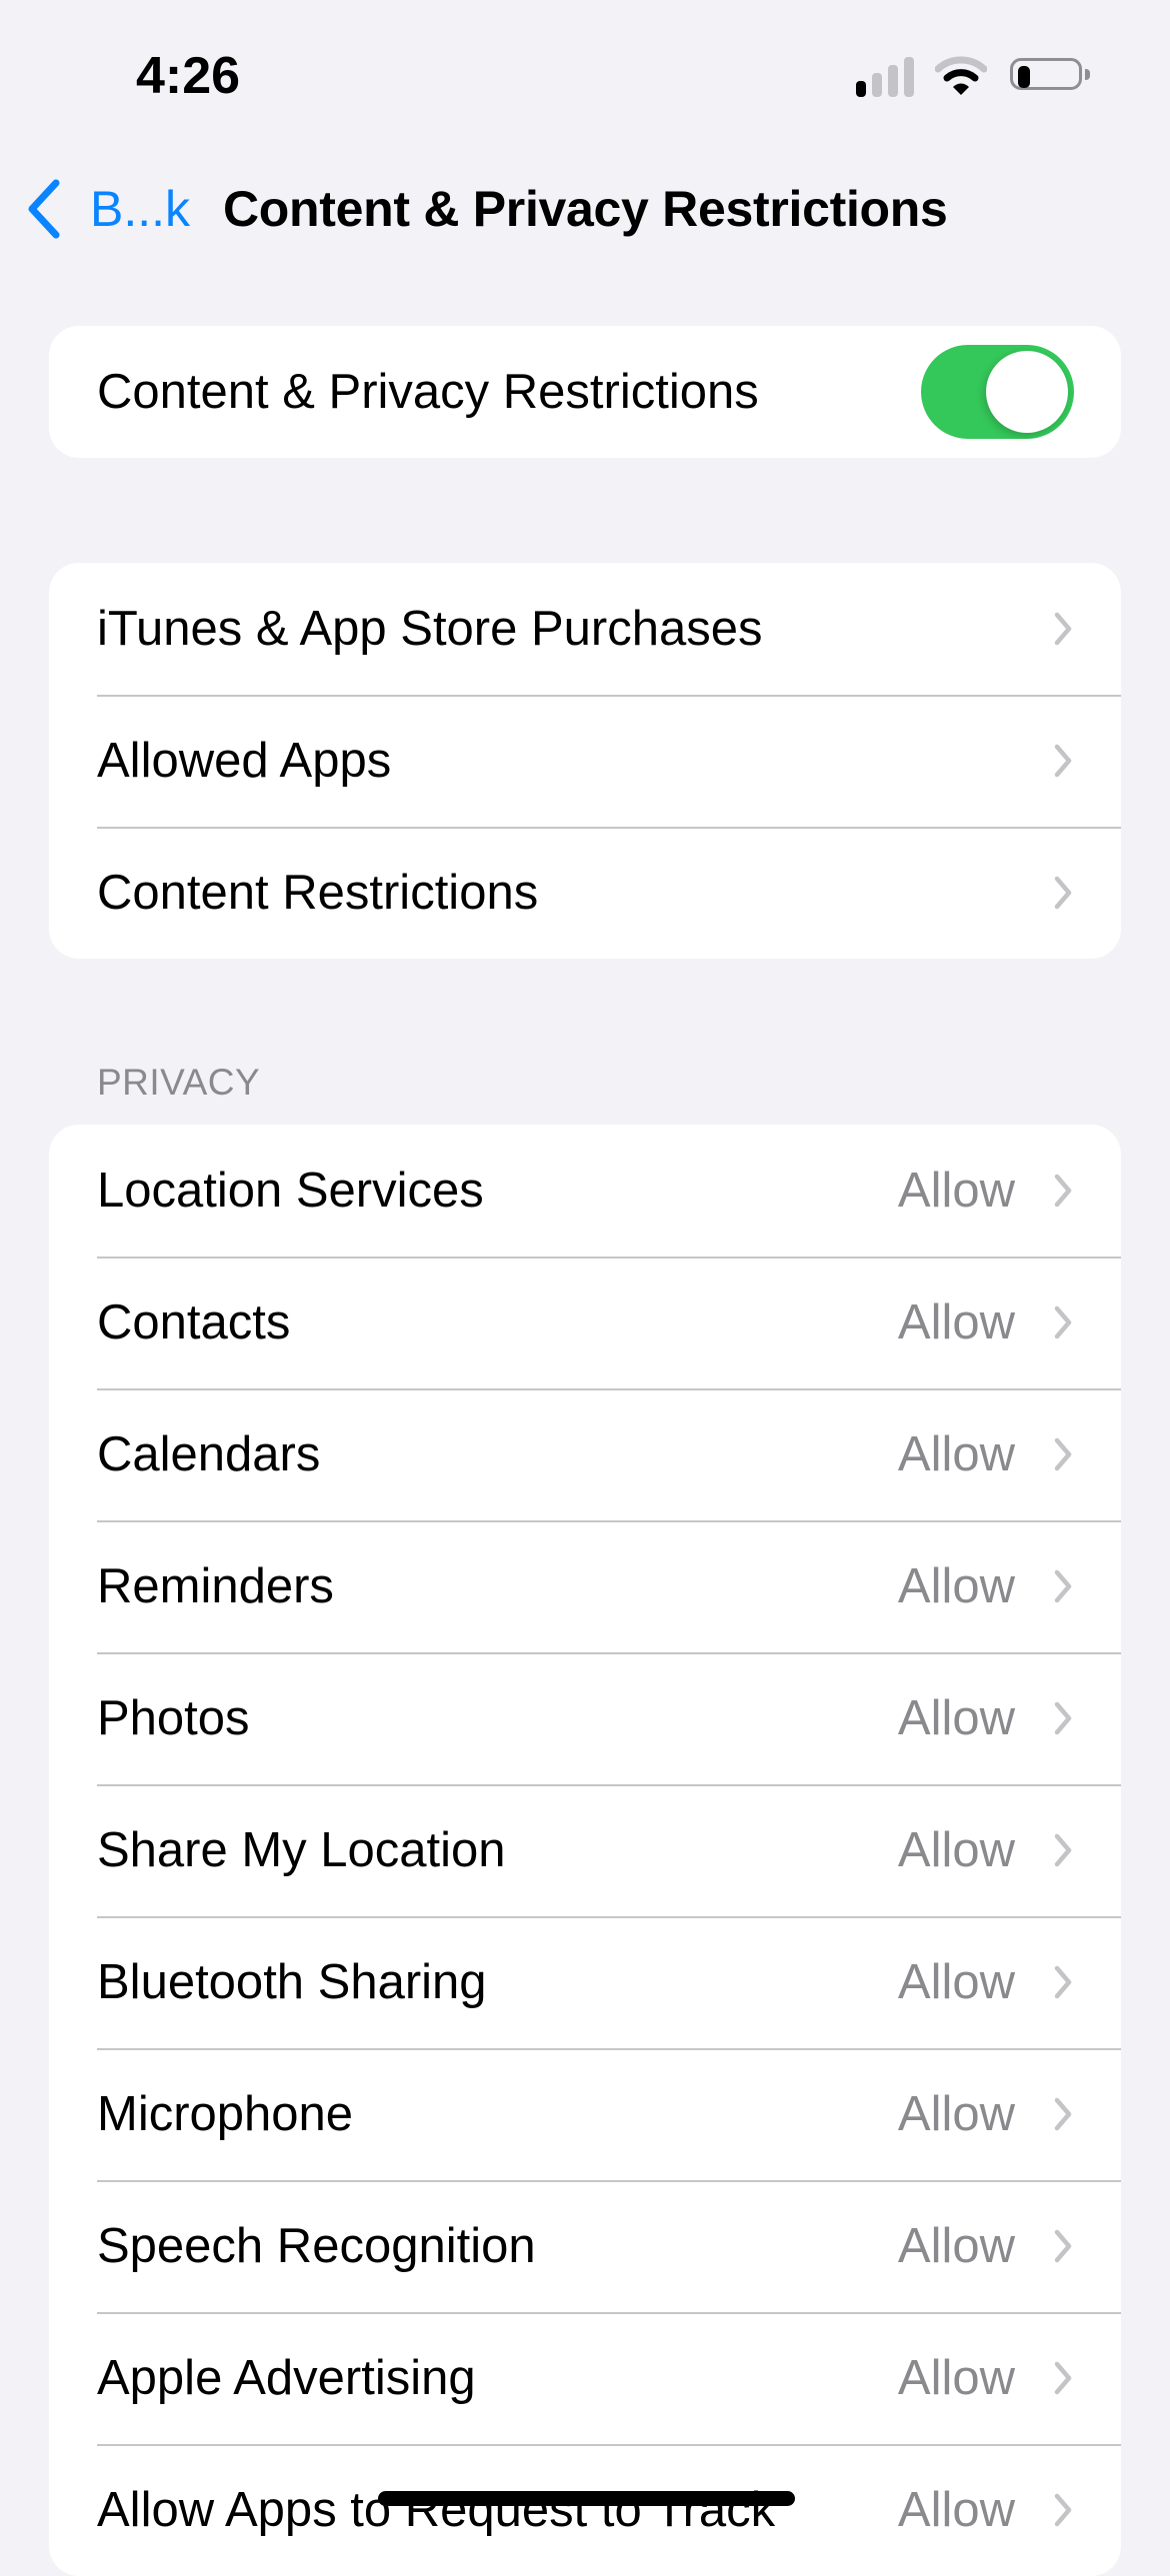 Image resolution: width=1170 pixels, height=2576 pixels. Describe the element at coordinates (1027, 392) in the screenshot. I see `toggle-knob` at that location.